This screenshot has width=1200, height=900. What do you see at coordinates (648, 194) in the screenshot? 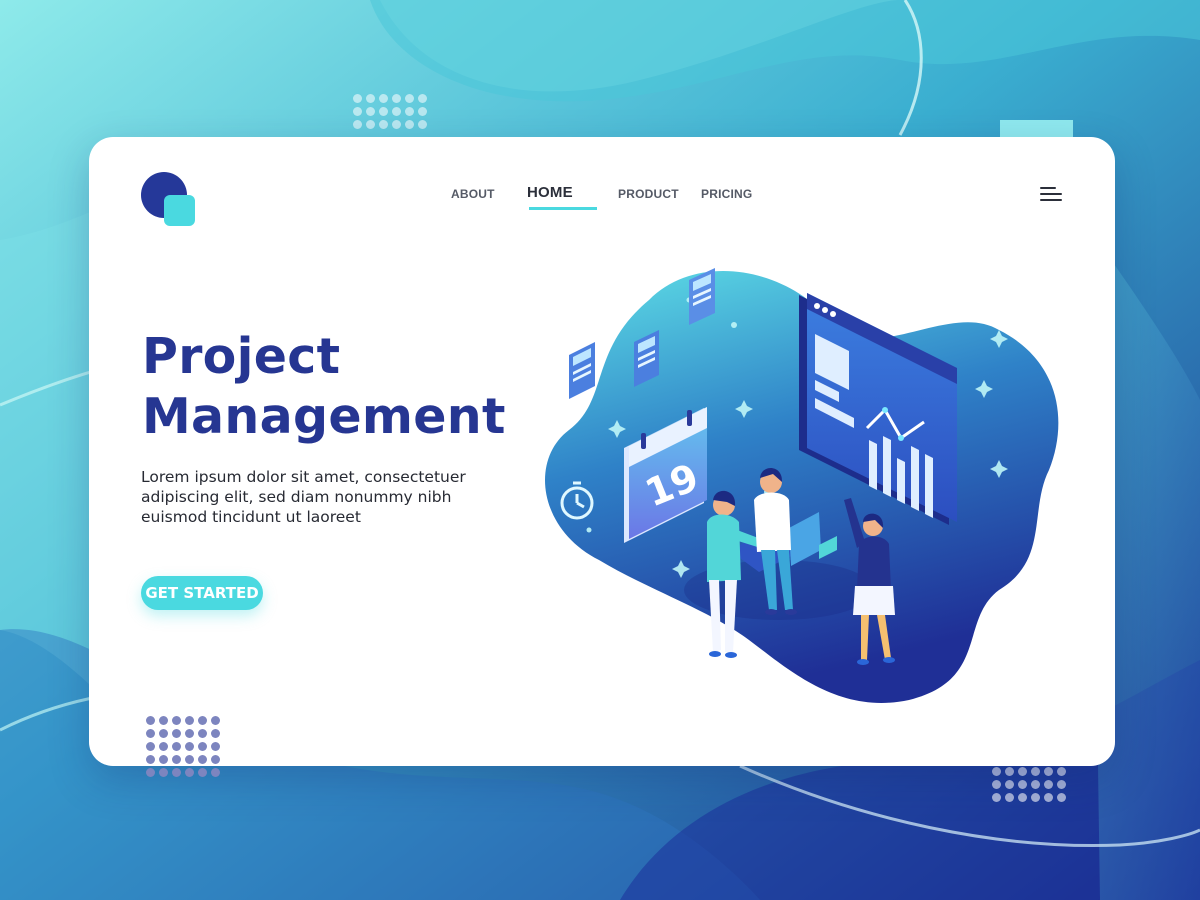
I see `nav-item-product: PRODUCT` at bounding box center [648, 194].